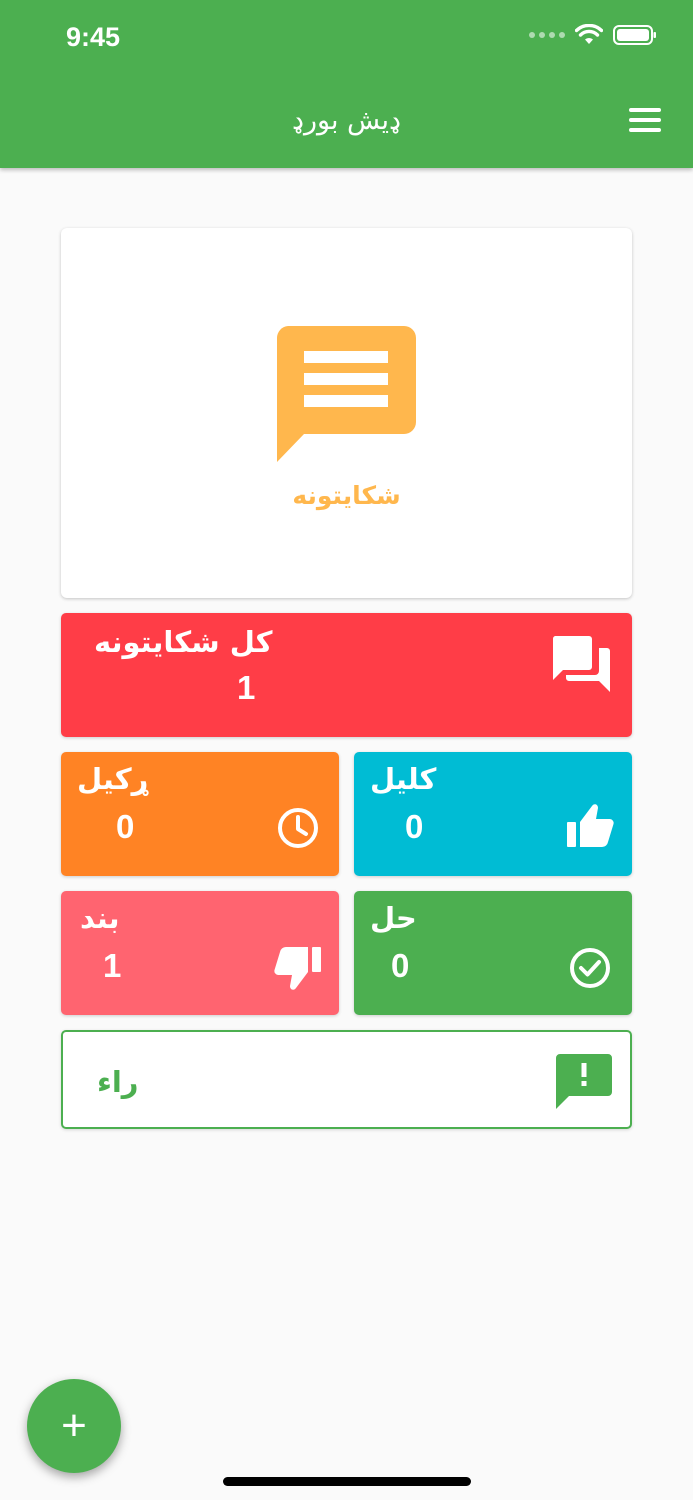  Describe the element at coordinates (547, 35) in the screenshot. I see `signal-icon` at that location.